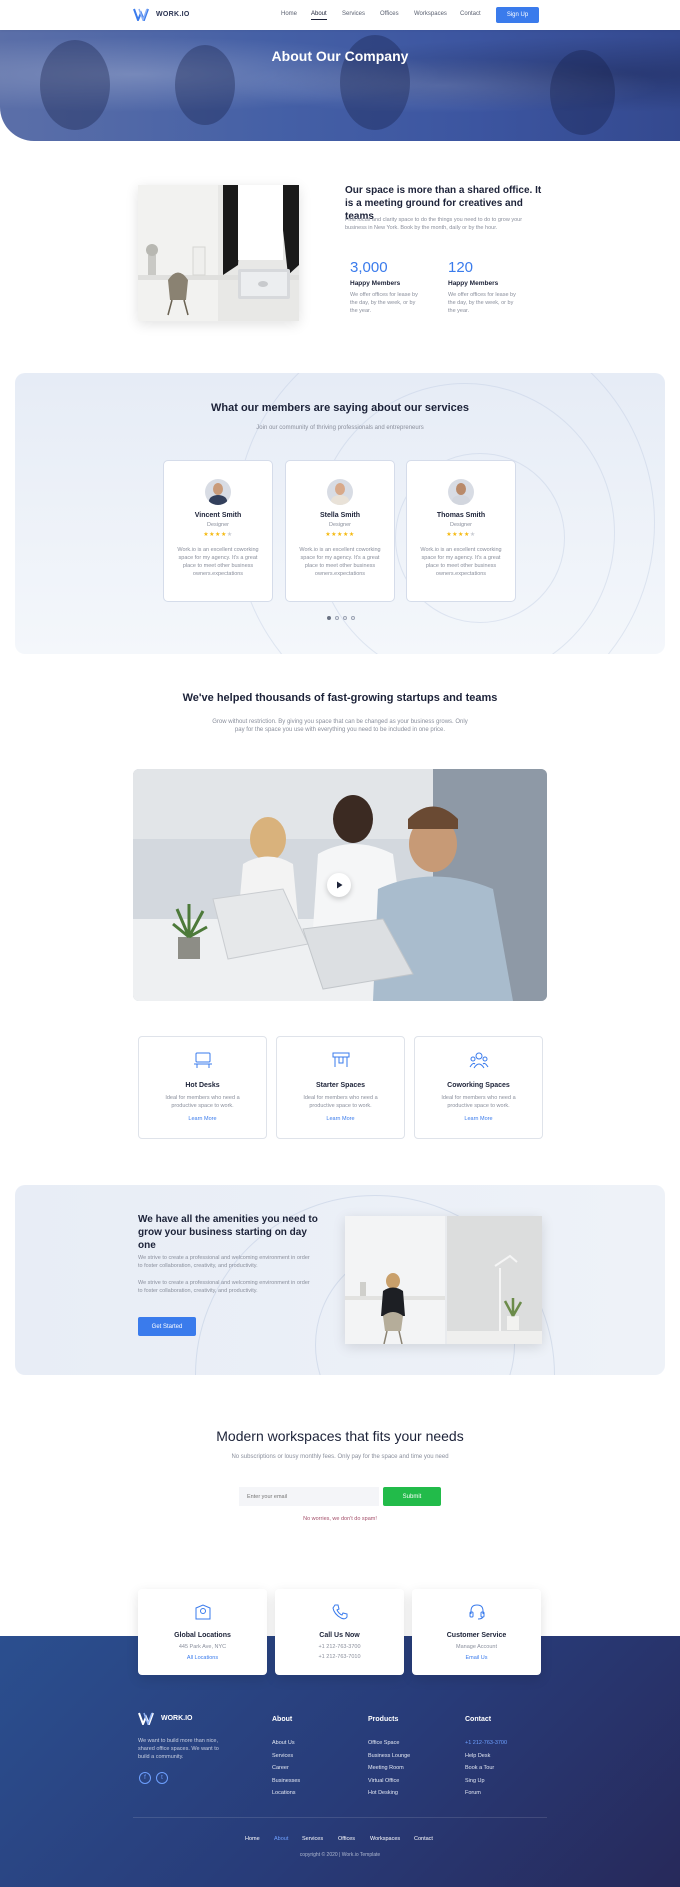 This screenshot has height=1887, width=680. What do you see at coordinates (430, 14) in the screenshot?
I see `nav-workspaces: Workspaces` at bounding box center [430, 14].